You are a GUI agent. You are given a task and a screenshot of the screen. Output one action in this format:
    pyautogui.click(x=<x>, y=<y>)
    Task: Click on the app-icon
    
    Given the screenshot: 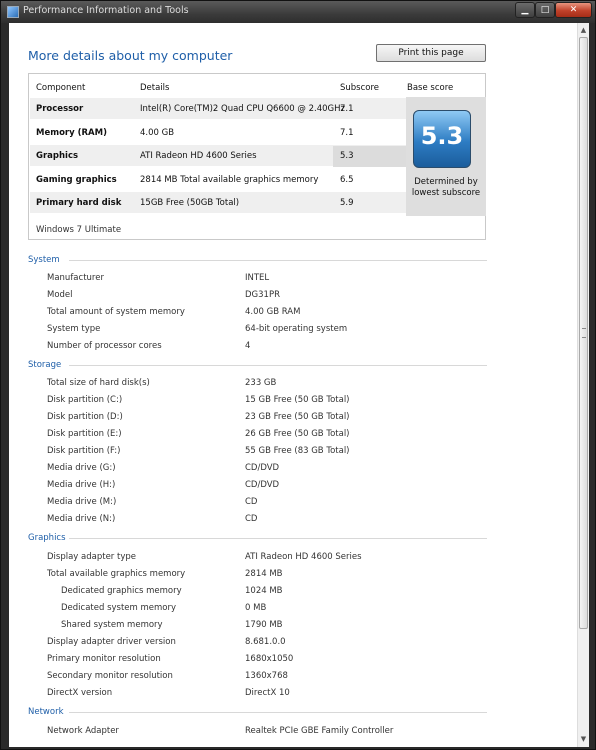 What is the action you would take?
    pyautogui.click(x=13, y=12)
    